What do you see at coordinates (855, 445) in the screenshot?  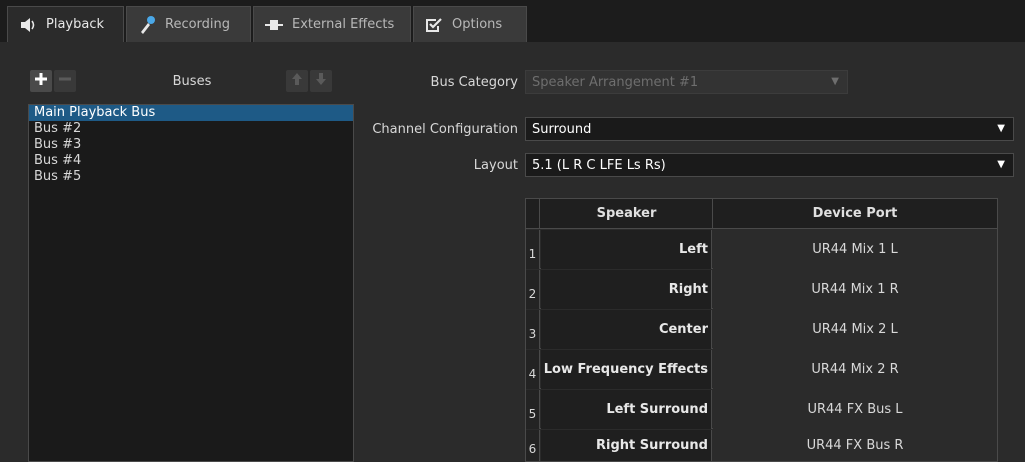 I see `device-port-cell: UR44 FX Bus R` at bounding box center [855, 445].